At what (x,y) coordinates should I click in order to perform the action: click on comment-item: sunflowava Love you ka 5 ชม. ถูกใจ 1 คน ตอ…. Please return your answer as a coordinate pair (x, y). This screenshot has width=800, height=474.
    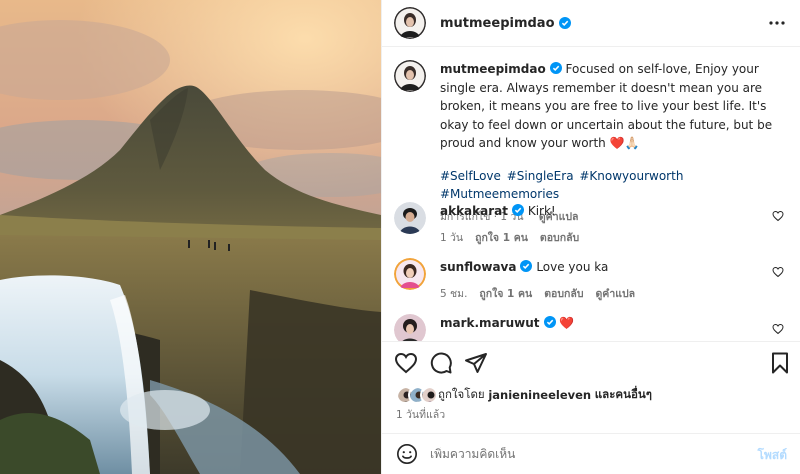
    Looking at the image, I should click on (594, 280).